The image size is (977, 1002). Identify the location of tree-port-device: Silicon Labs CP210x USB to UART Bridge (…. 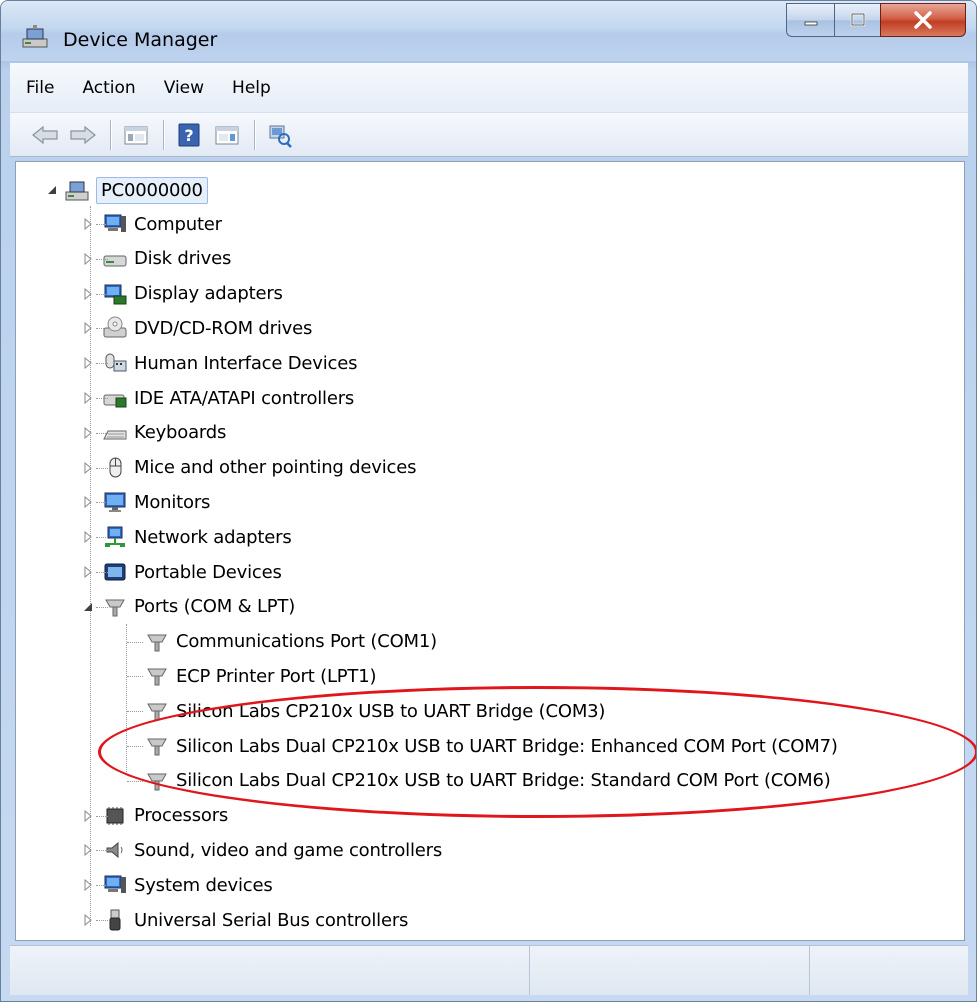
(374, 711).